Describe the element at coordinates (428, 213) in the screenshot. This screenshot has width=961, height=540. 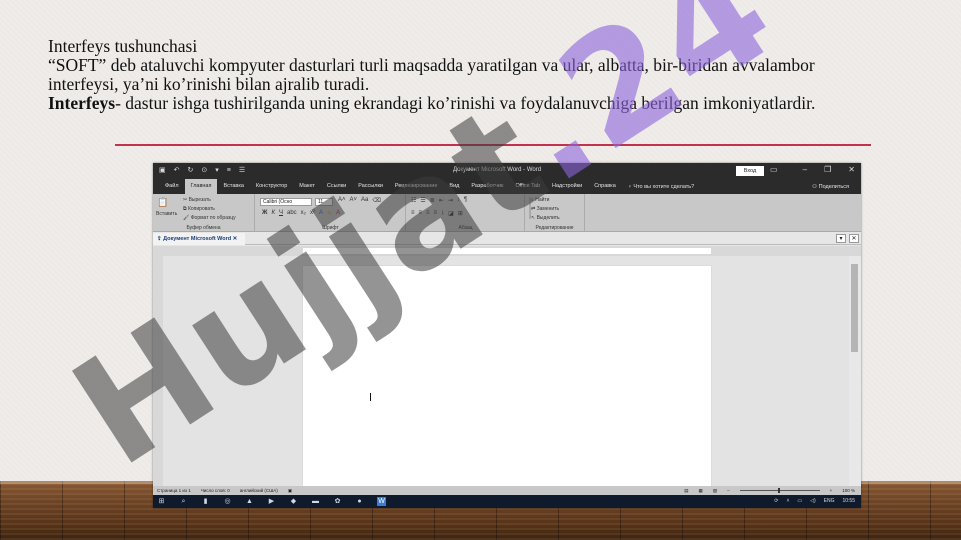
I see `align-right-icon: ≡` at that location.